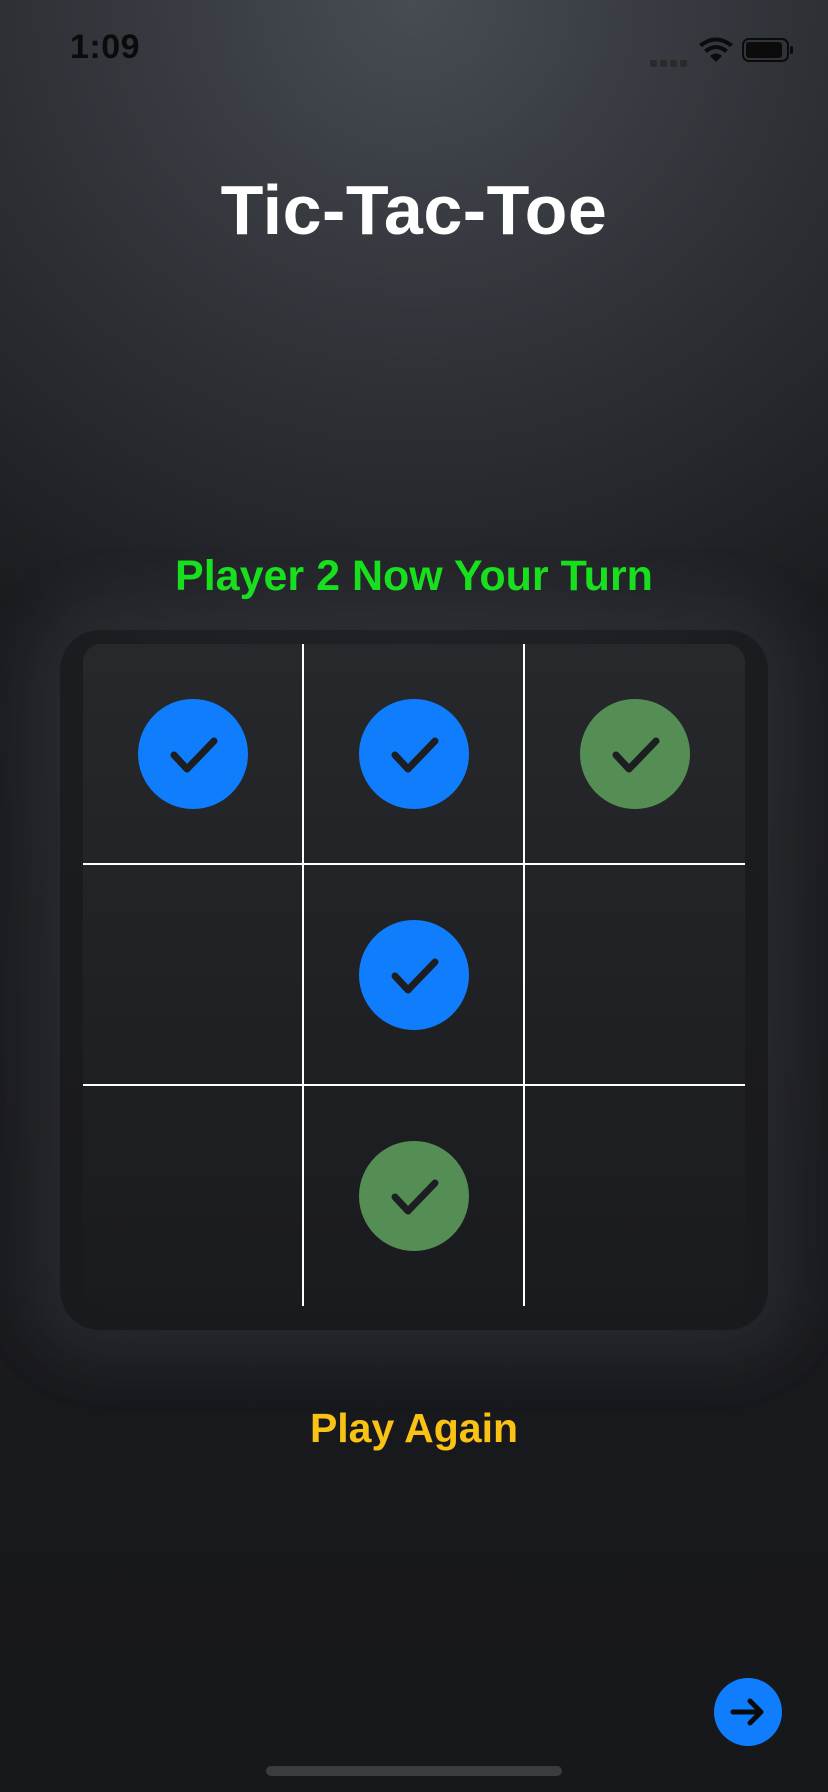 The width and height of the screenshot is (828, 1792). What do you see at coordinates (414, 210) in the screenshot?
I see `page-title: Tic-Tac-Toe` at bounding box center [414, 210].